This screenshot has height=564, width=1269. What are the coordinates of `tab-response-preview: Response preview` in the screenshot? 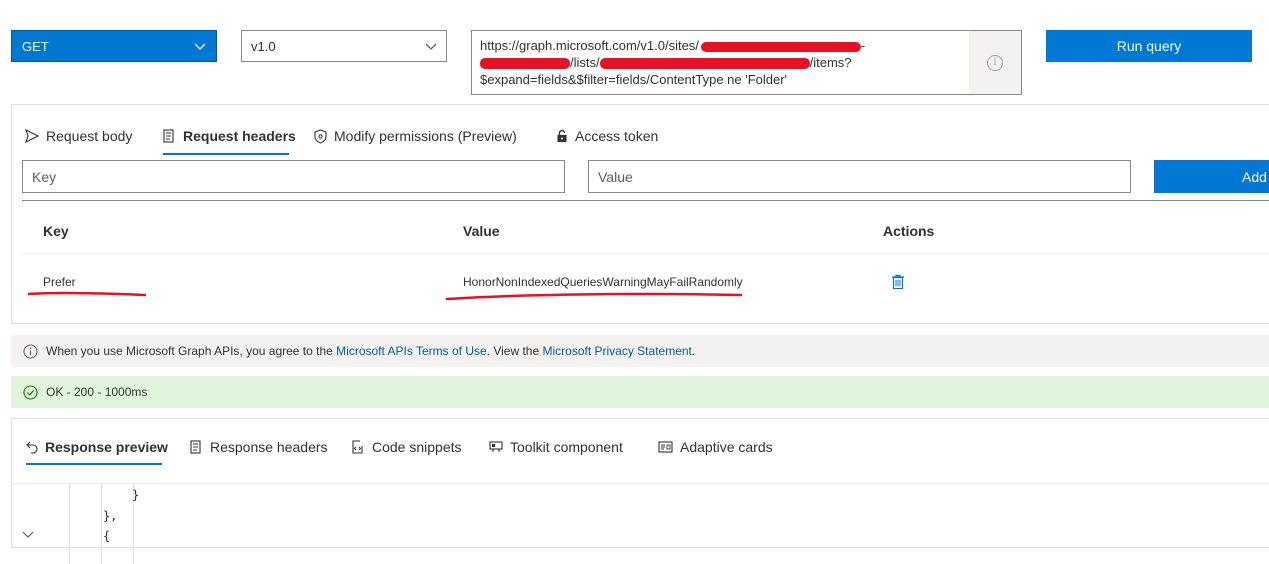 It's located at (97, 447).